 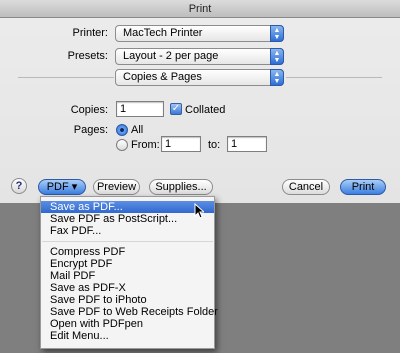 What do you see at coordinates (171, 56) in the screenshot?
I see `presets-value: Layout - 2 per page` at bounding box center [171, 56].